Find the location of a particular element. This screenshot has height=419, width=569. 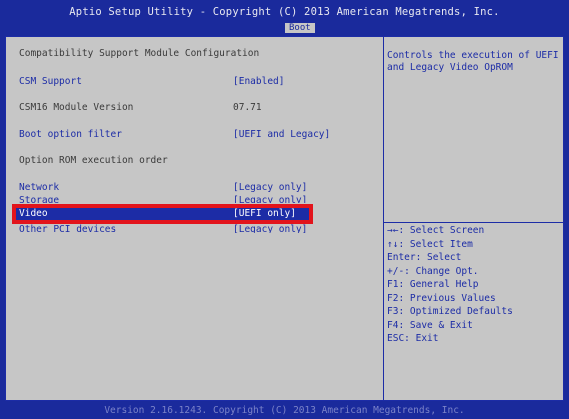

csm-support-label: CSM Support is located at coordinates (50, 82).